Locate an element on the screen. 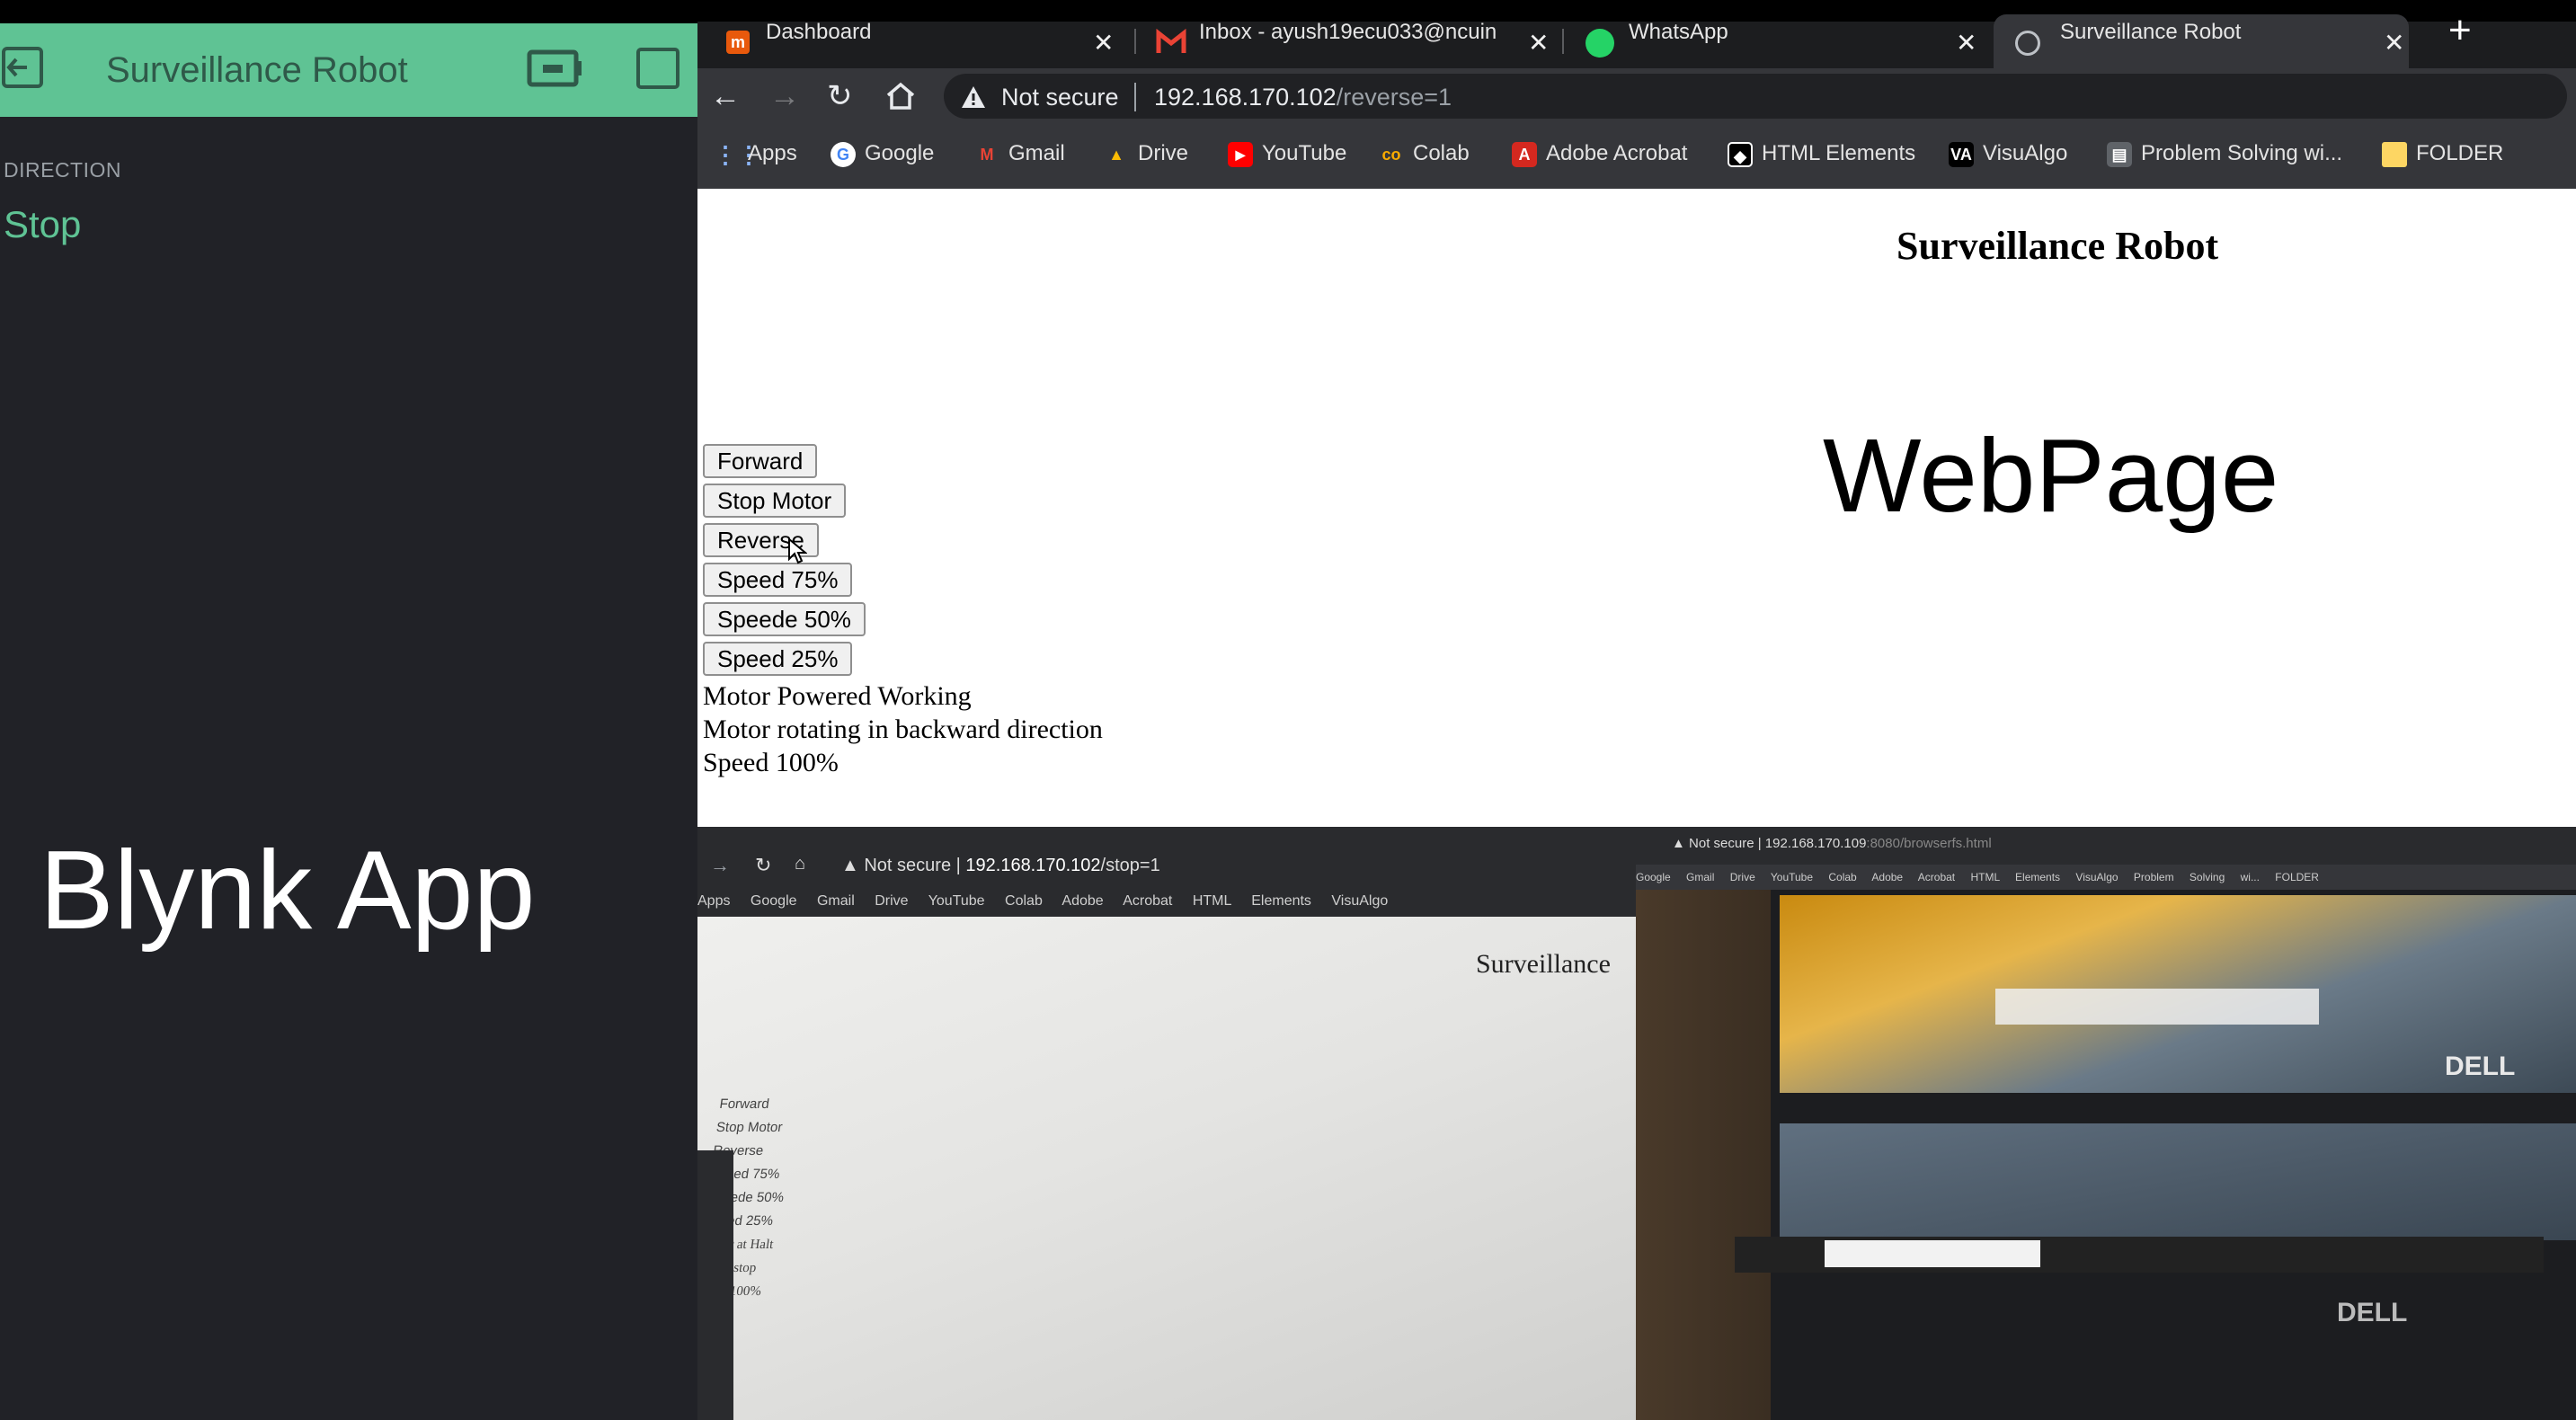 This screenshot has width=2576, height=1420. laptop-taskbar-search is located at coordinates (1932, 1253).